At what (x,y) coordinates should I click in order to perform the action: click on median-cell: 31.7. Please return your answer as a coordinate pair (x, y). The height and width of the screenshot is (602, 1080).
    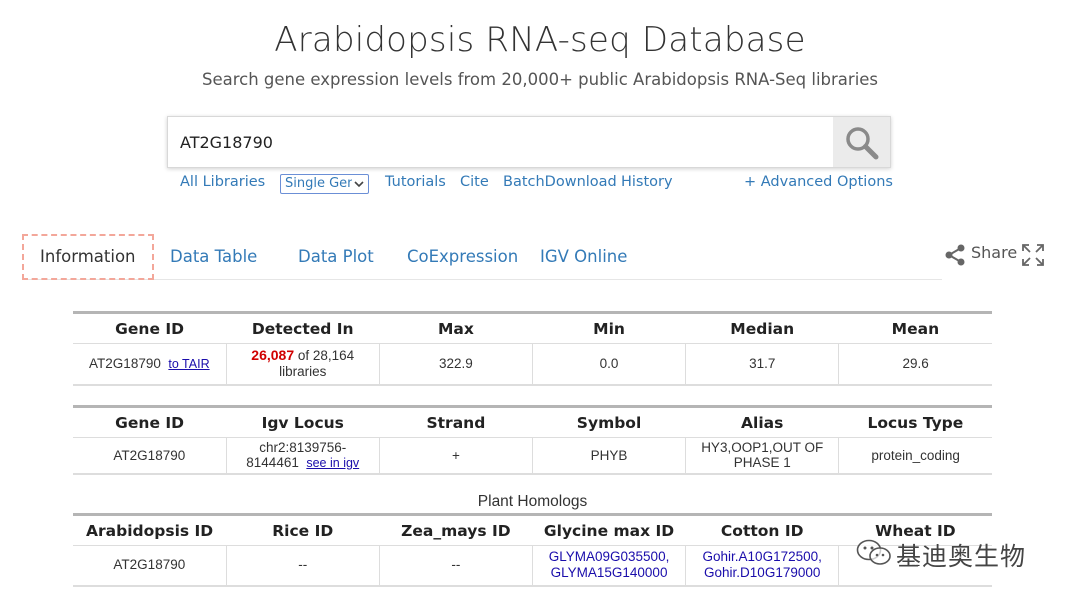
    Looking at the image, I should click on (762, 364).